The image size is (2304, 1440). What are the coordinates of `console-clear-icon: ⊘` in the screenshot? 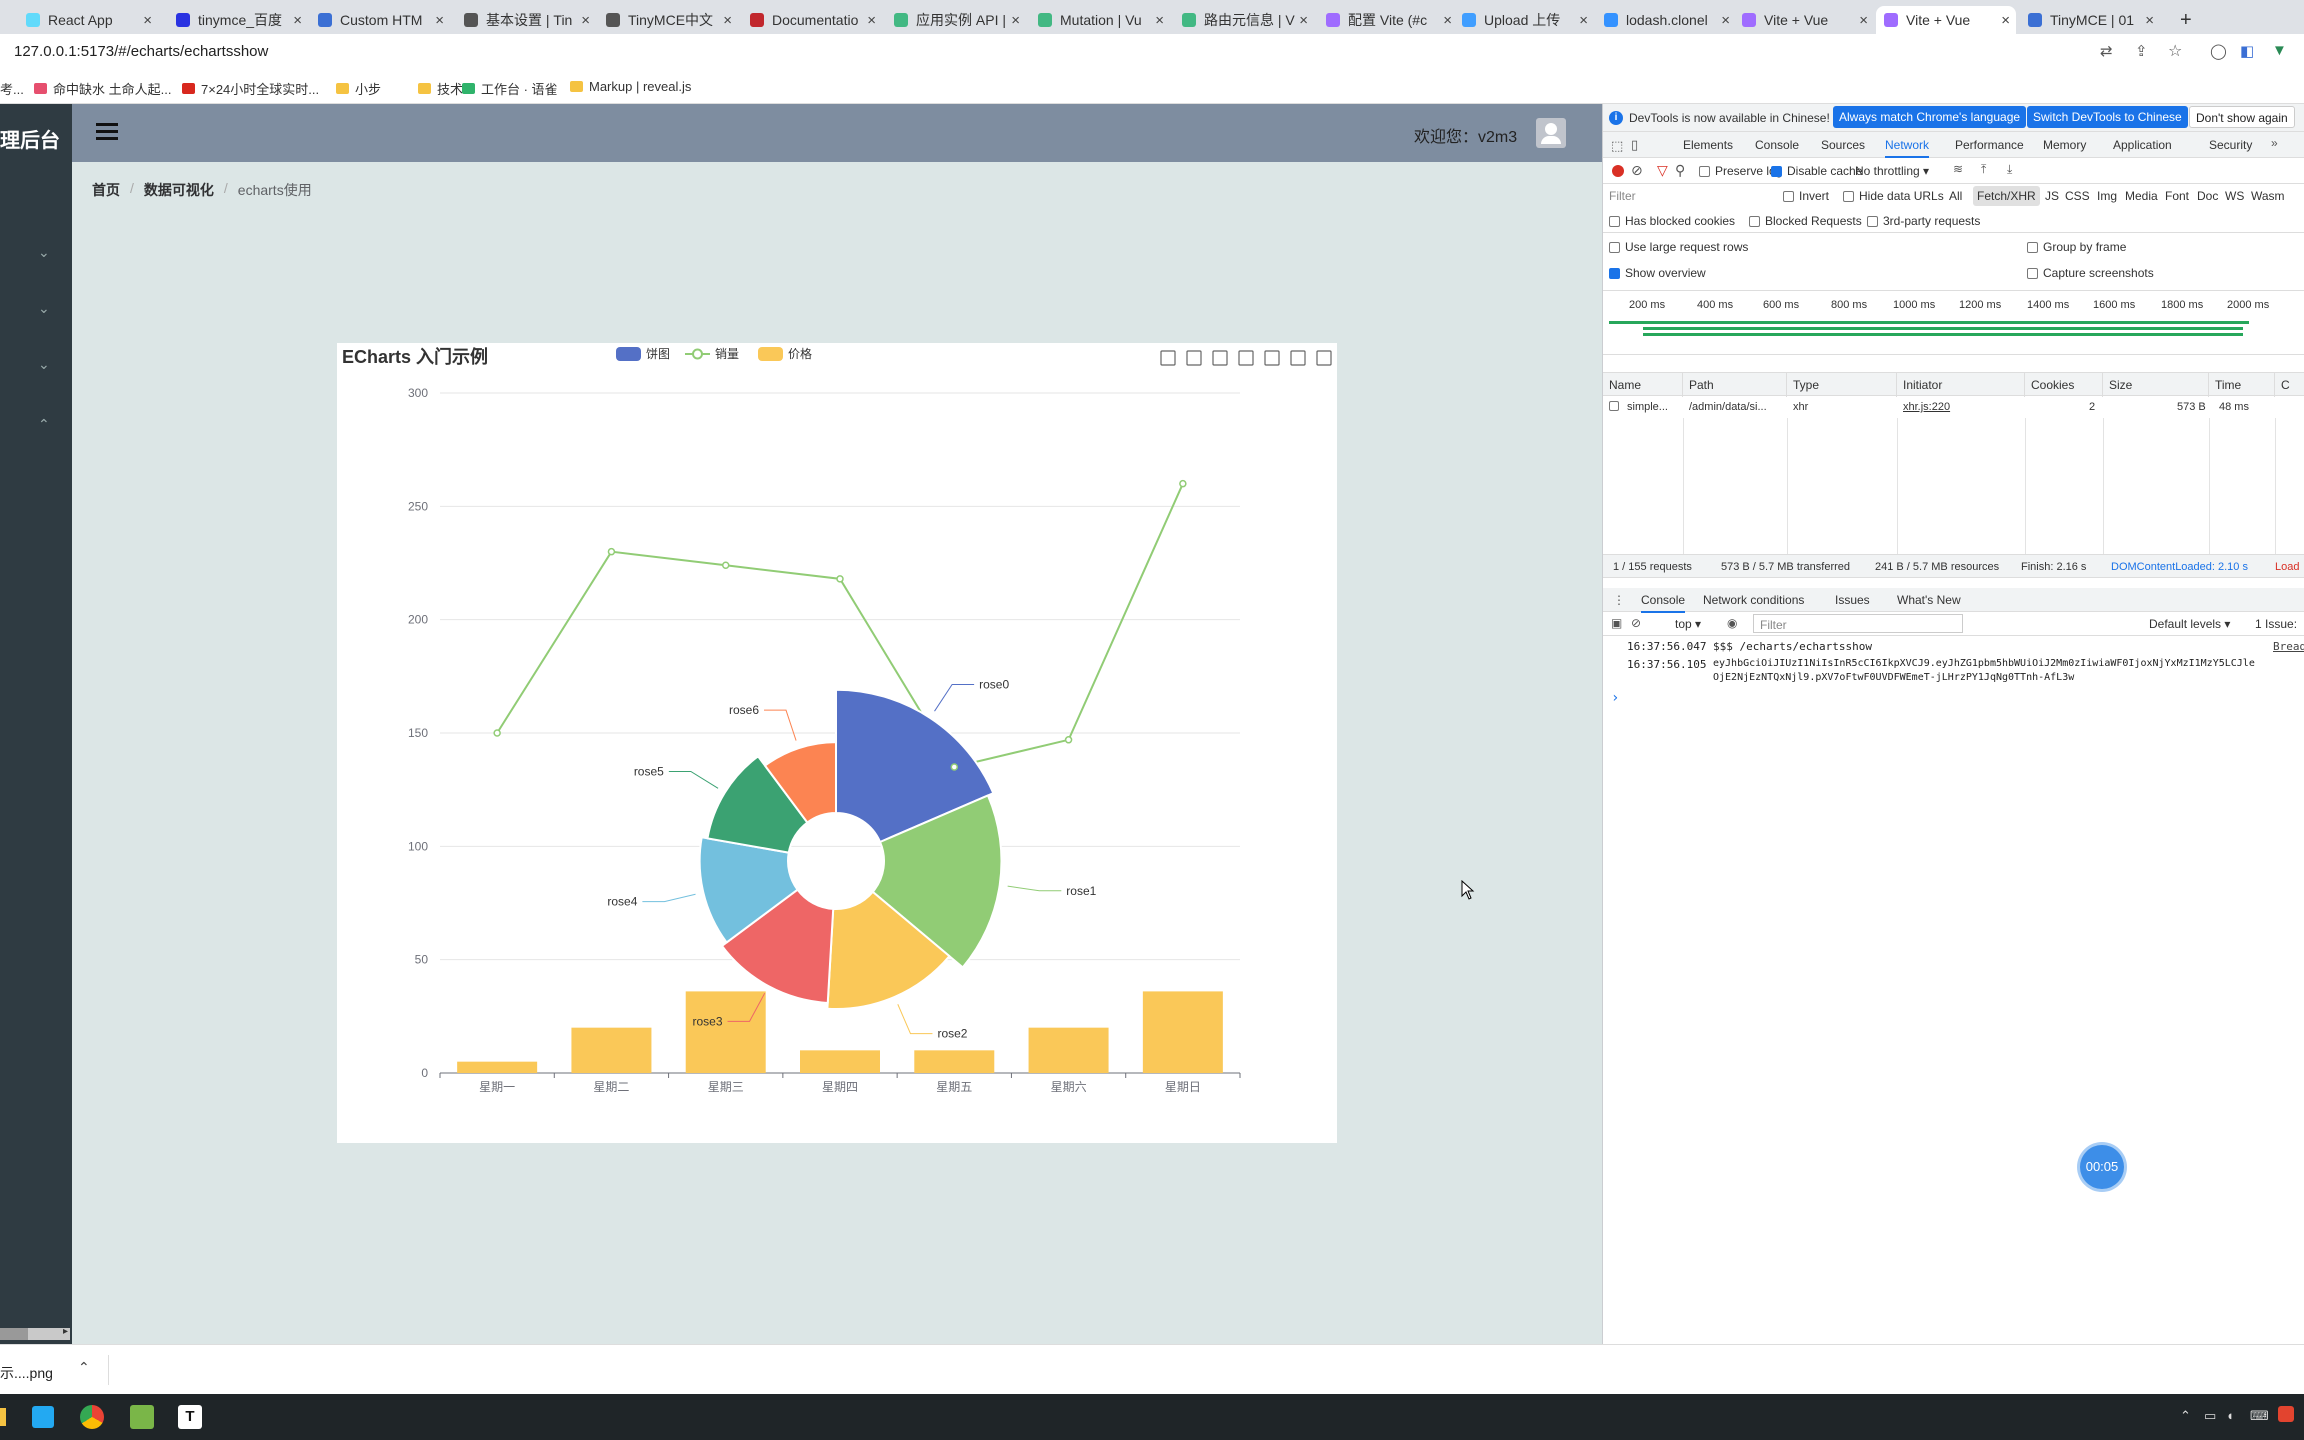 It's located at (1636, 623).